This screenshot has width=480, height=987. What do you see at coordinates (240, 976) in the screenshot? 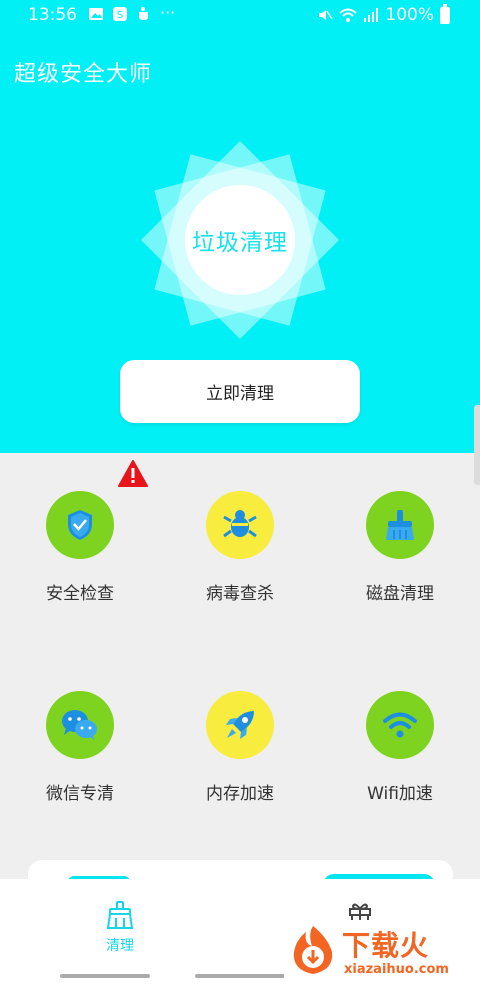
I see `nav-gesture-home` at bounding box center [240, 976].